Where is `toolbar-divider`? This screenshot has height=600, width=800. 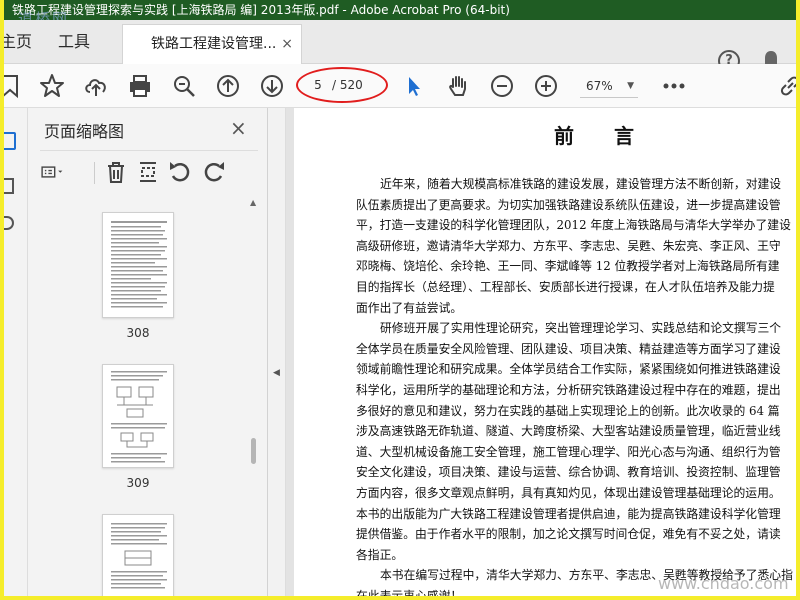 toolbar-divider is located at coordinates (94, 173).